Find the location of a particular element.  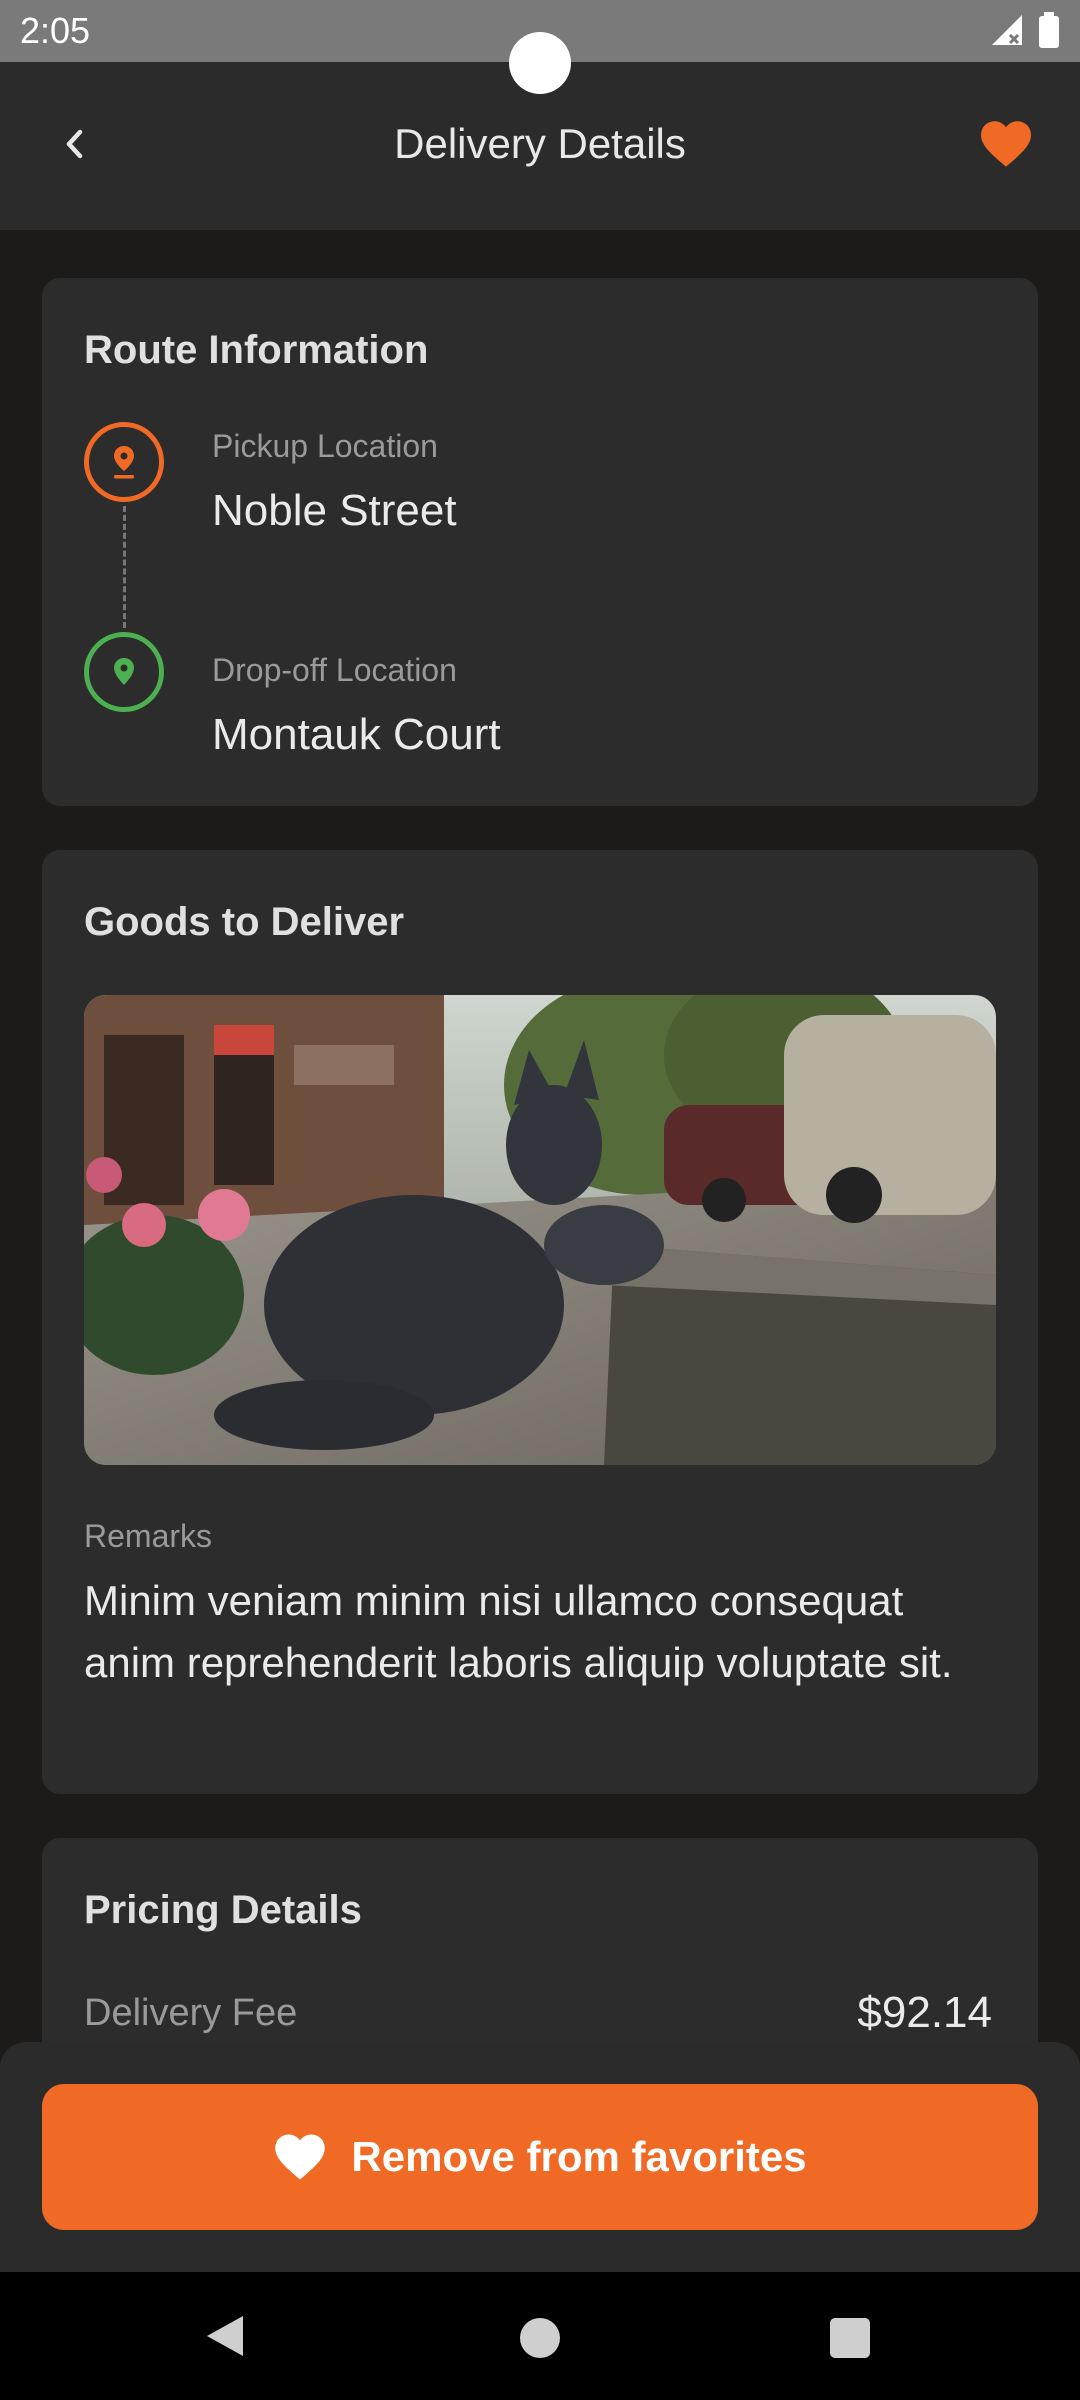

bottom-action-panel: Remove from favorites is located at coordinates (540, 2157).